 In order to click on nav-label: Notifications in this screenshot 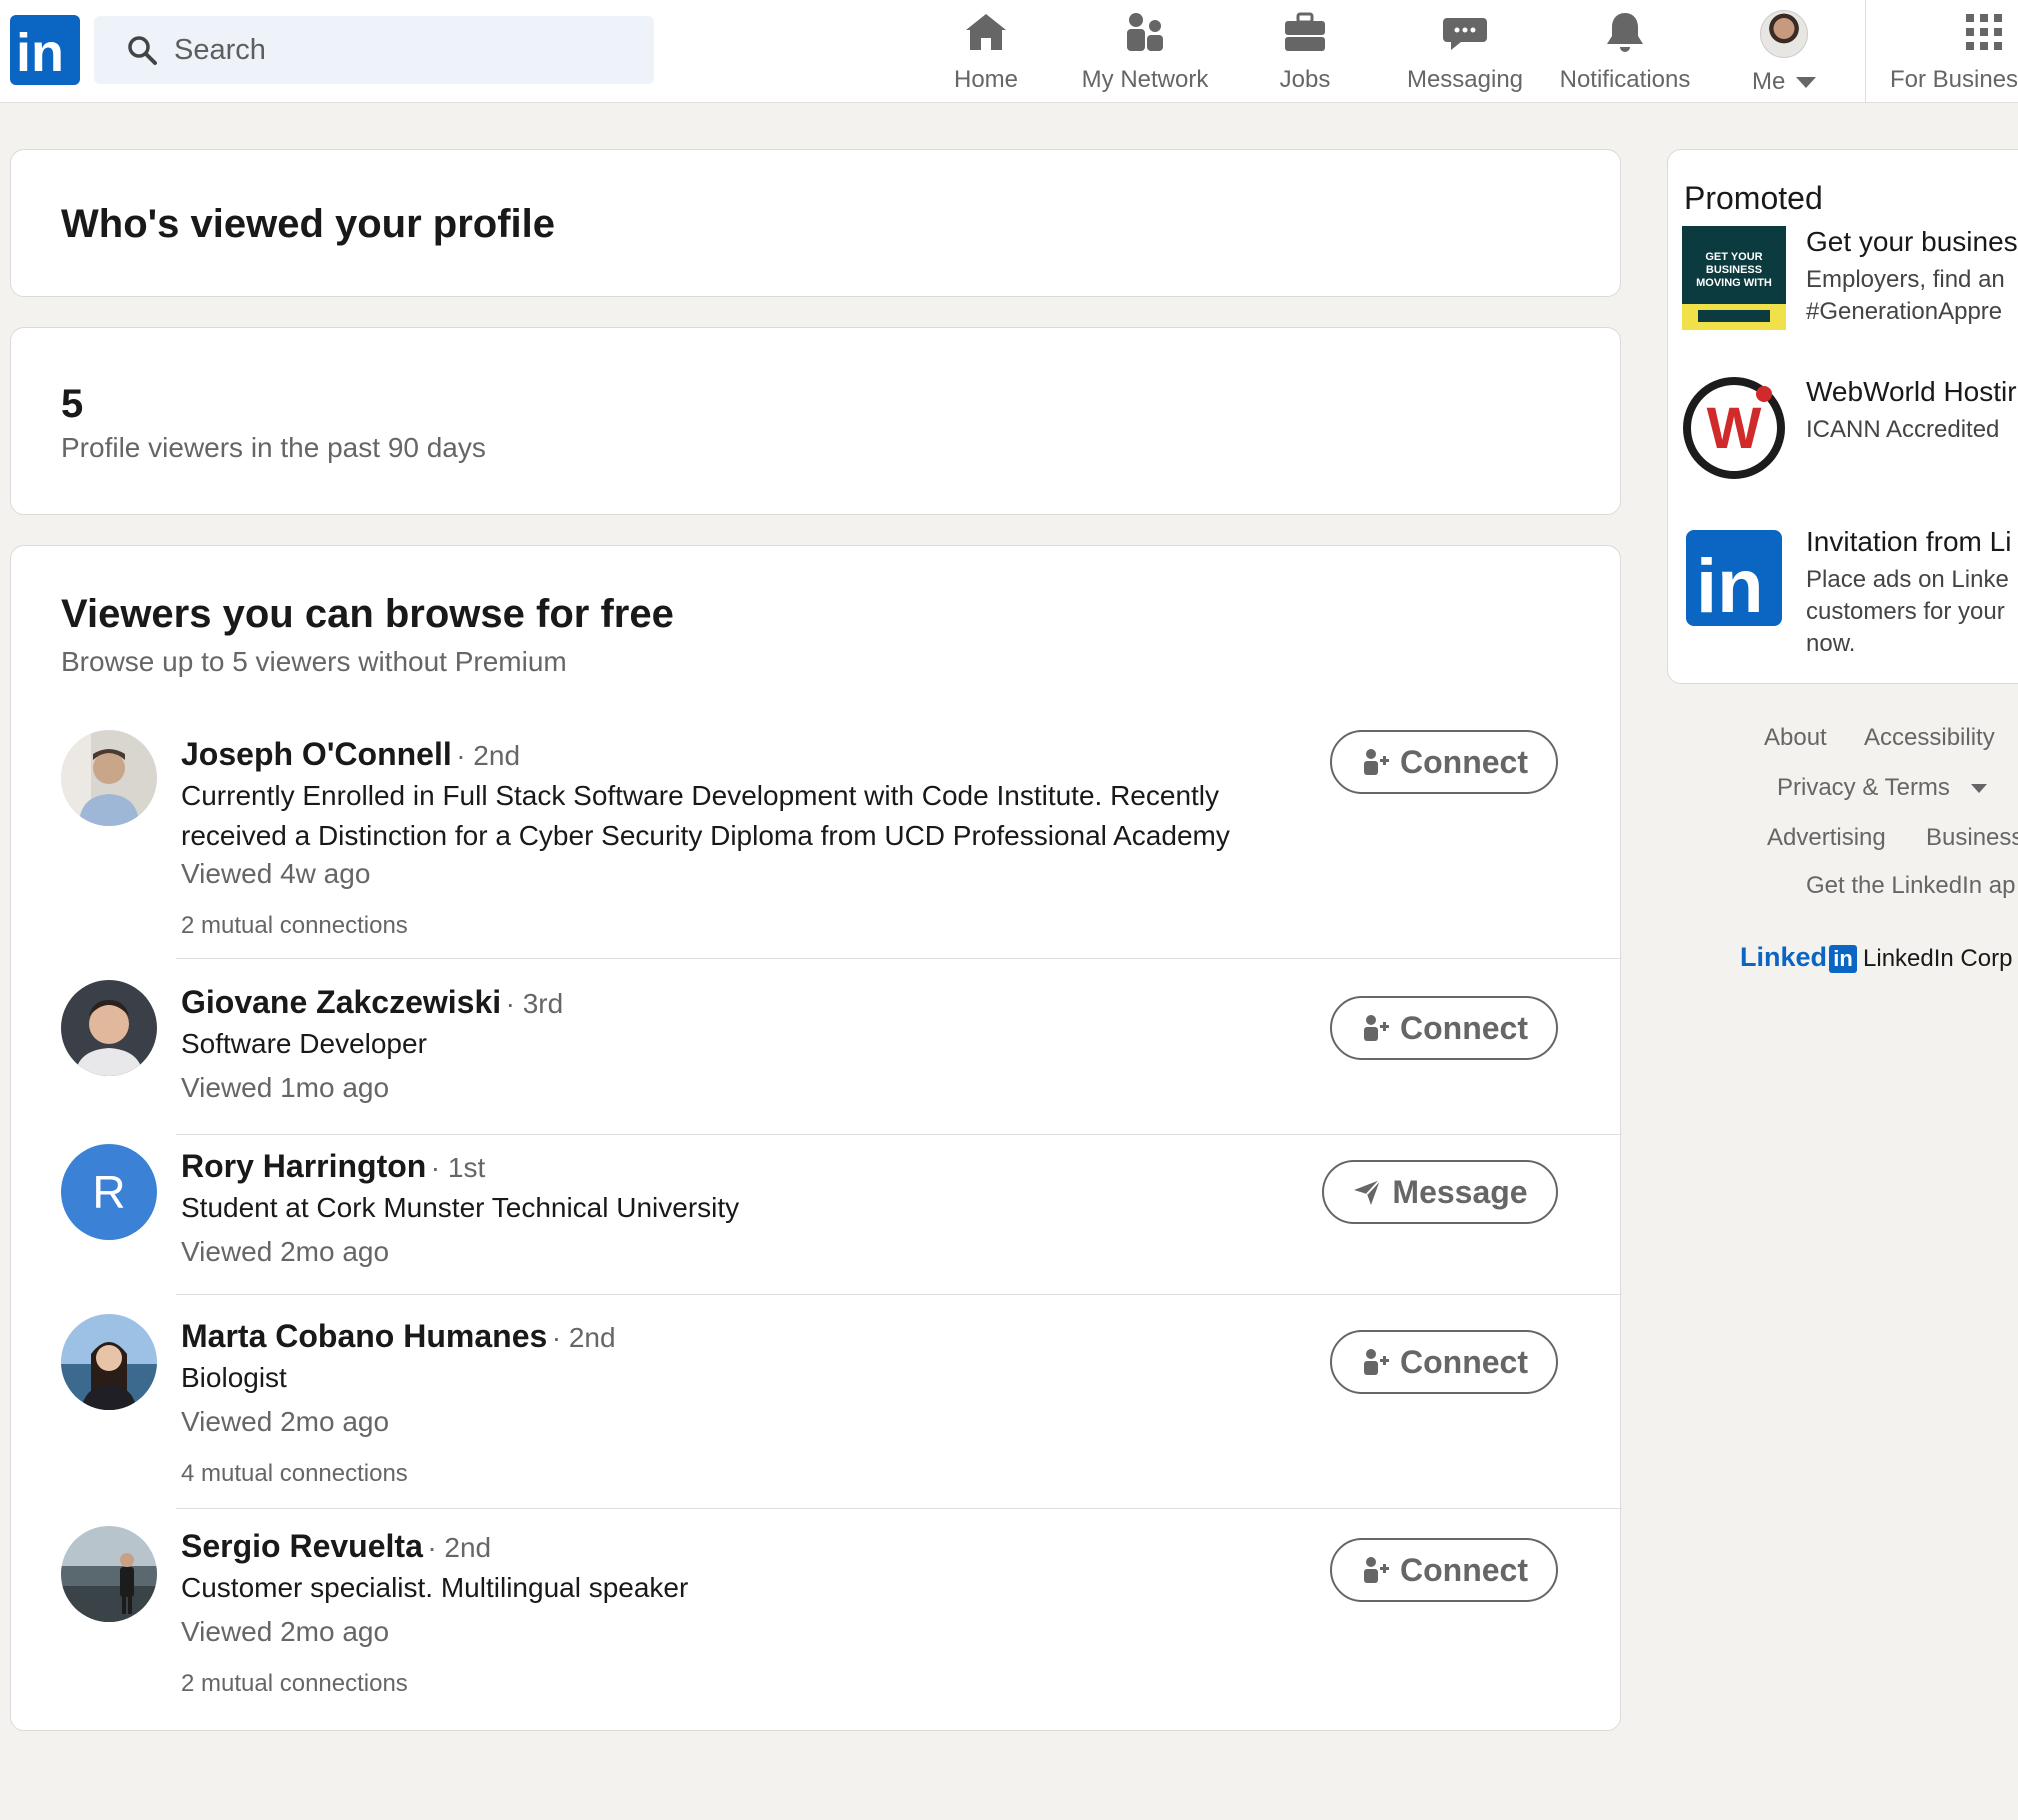, I will do `click(1625, 79)`.